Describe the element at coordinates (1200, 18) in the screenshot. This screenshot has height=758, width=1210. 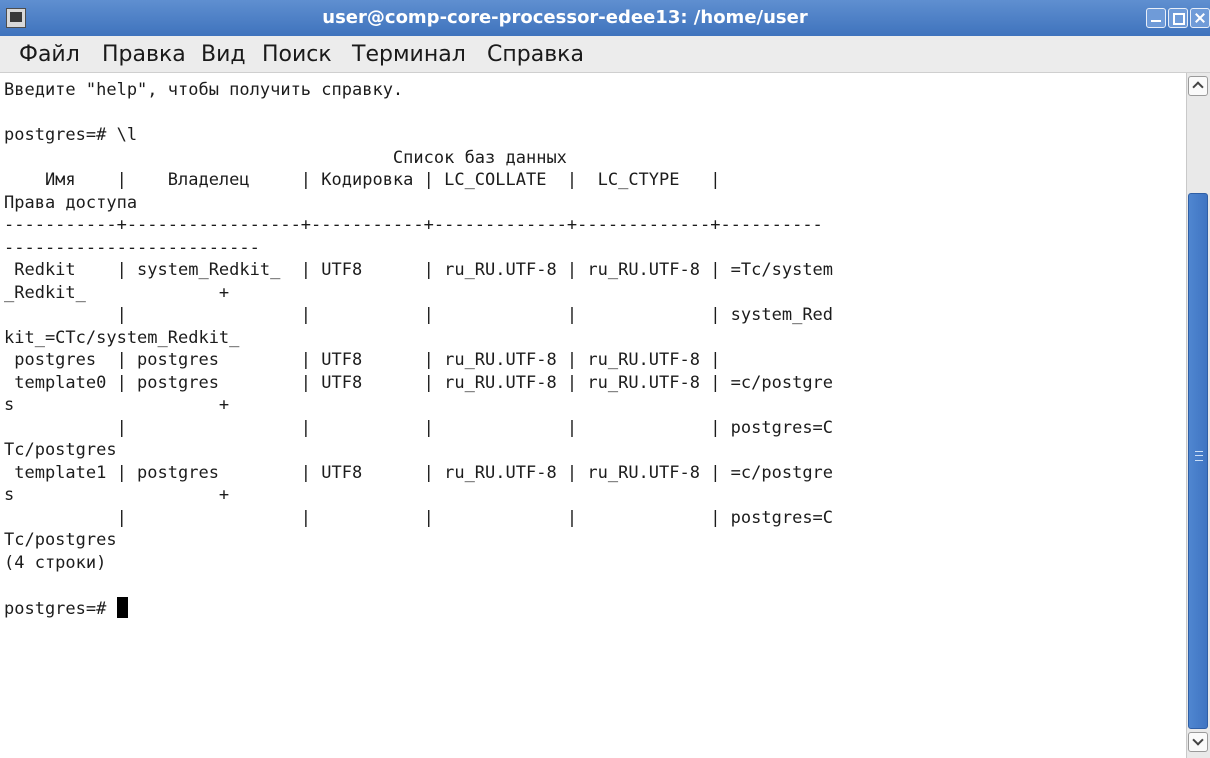
I see `close-icon` at that location.